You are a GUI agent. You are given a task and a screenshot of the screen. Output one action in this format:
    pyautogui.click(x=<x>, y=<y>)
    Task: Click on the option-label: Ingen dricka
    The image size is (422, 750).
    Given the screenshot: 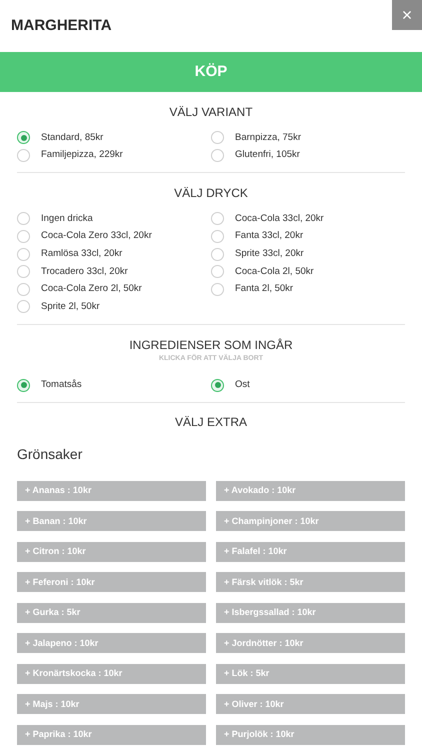 What is the action you would take?
    pyautogui.click(x=67, y=219)
    